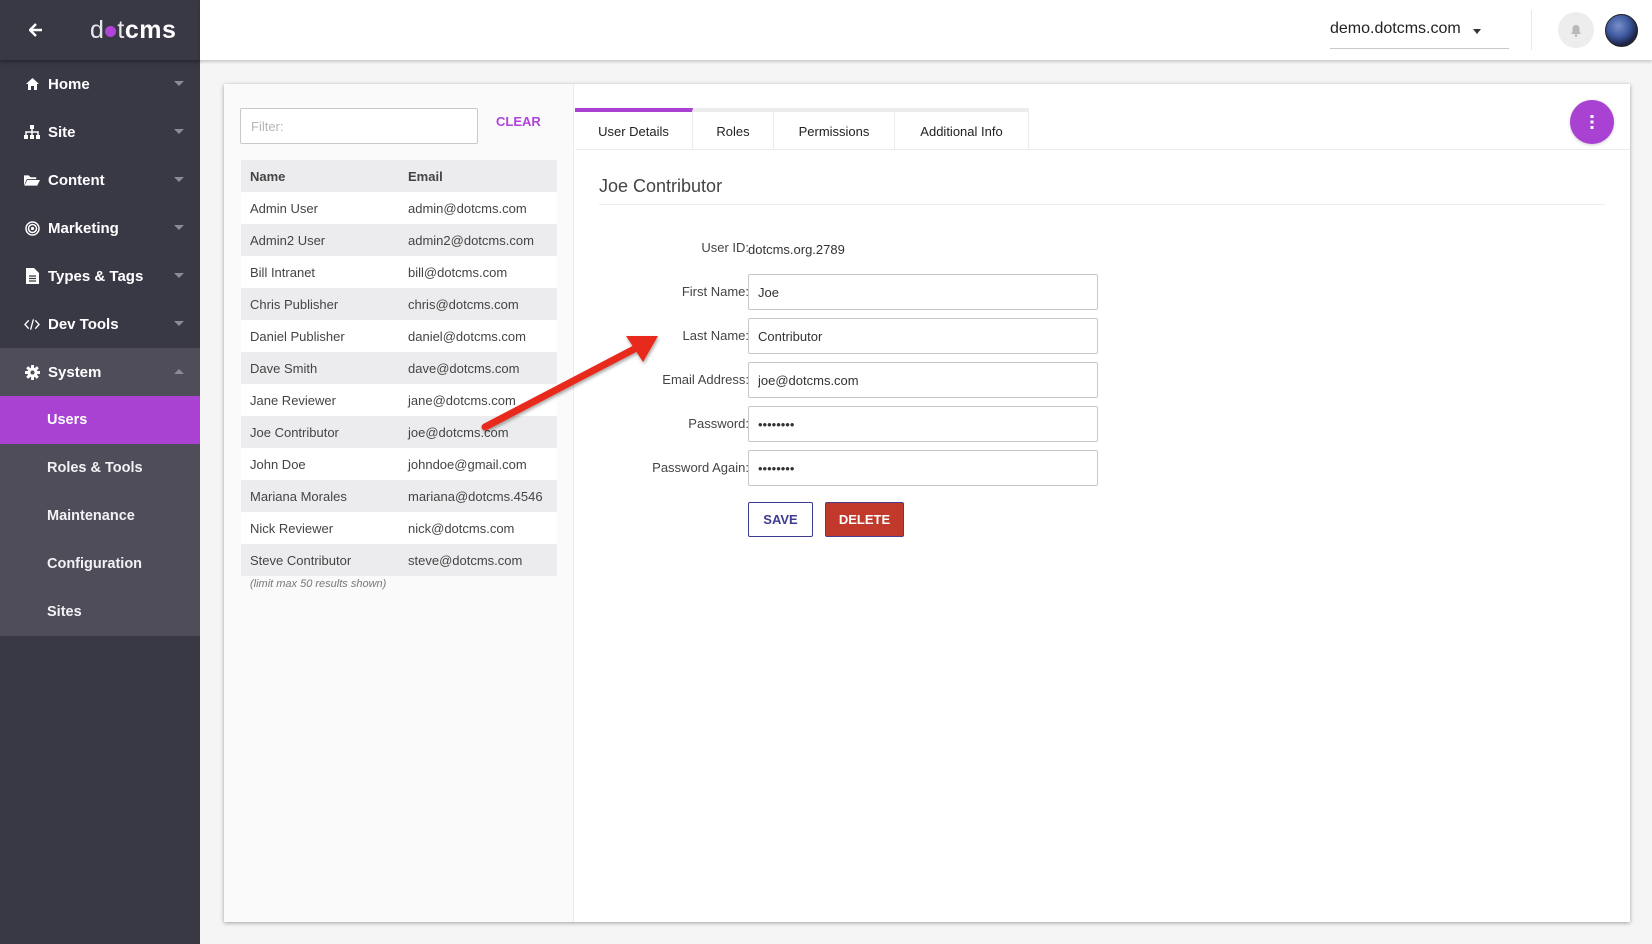 The width and height of the screenshot is (1652, 944). What do you see at coordinates (715, 291) in the screenshot?
I see `first-name-label: First Name:` at bounding box center [715, 291].